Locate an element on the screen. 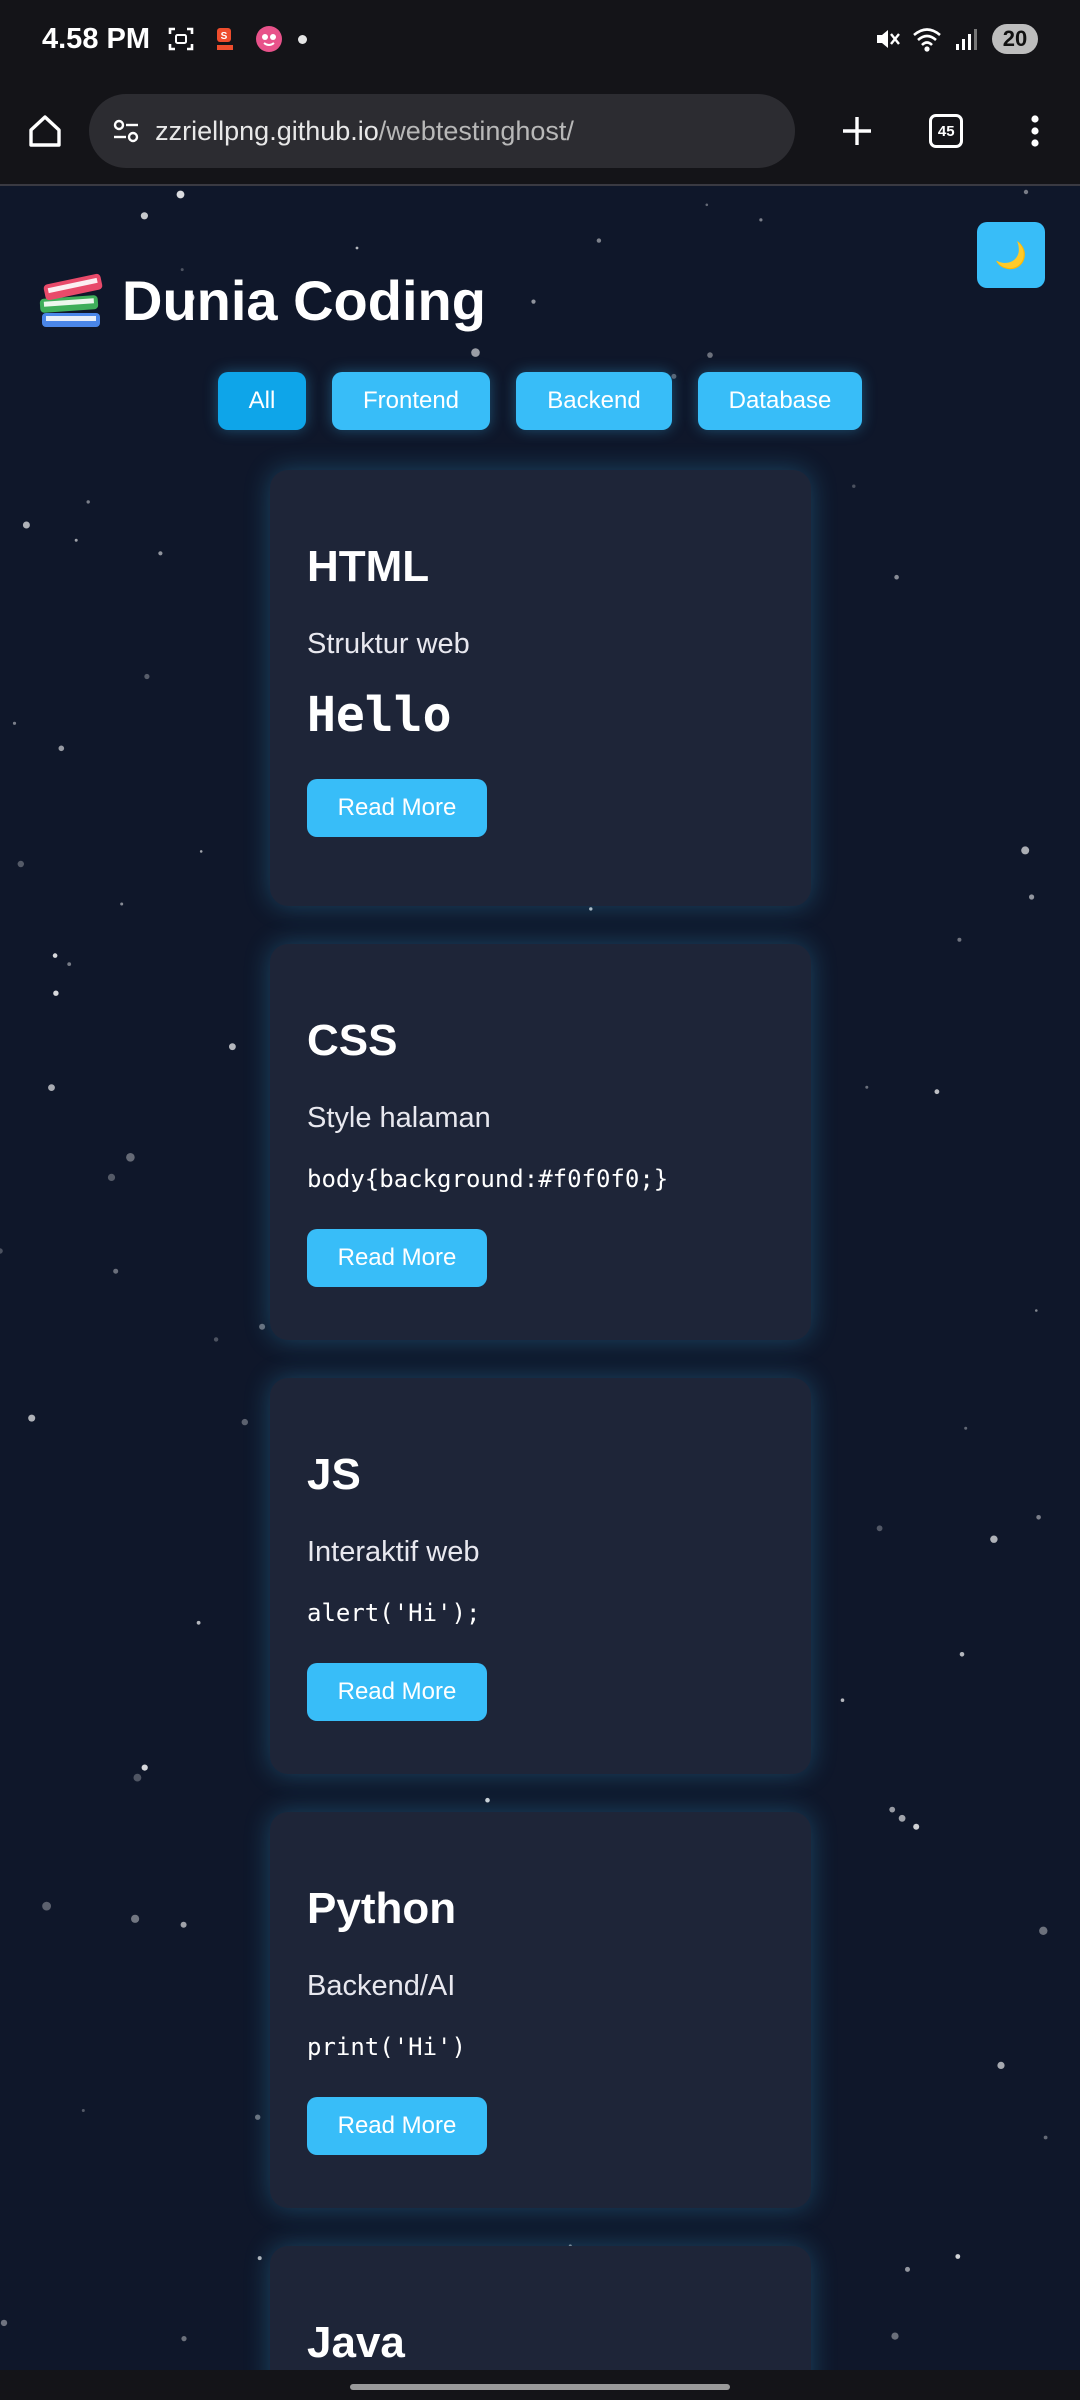  home-icon is located at coordinates (44, 131).